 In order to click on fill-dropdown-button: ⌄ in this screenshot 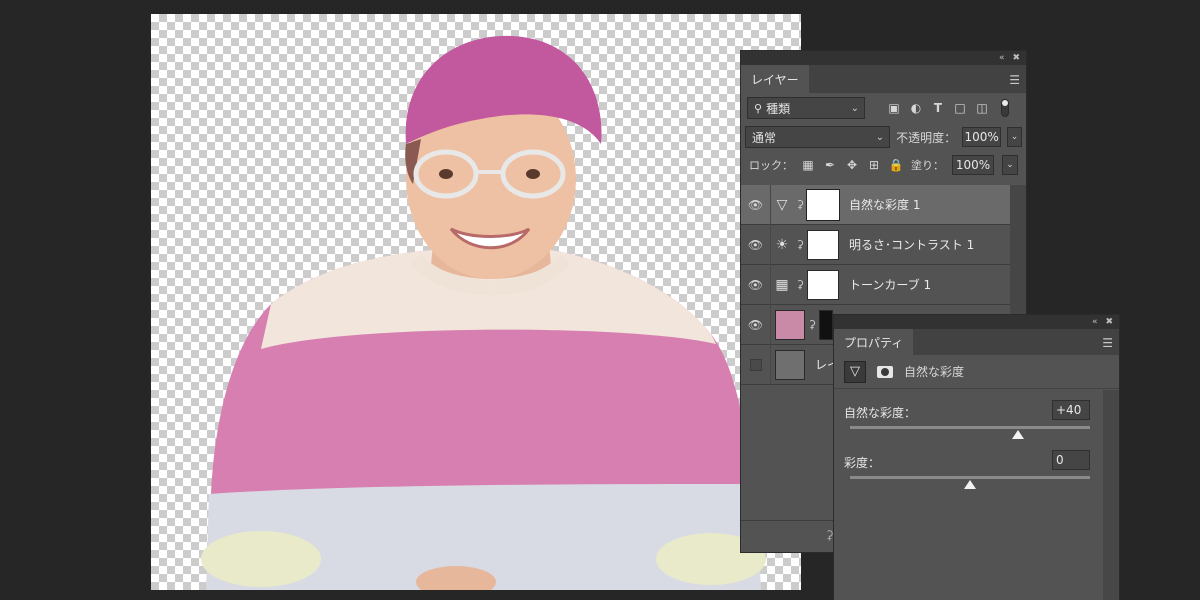, I will do `click(1010, 165)`.